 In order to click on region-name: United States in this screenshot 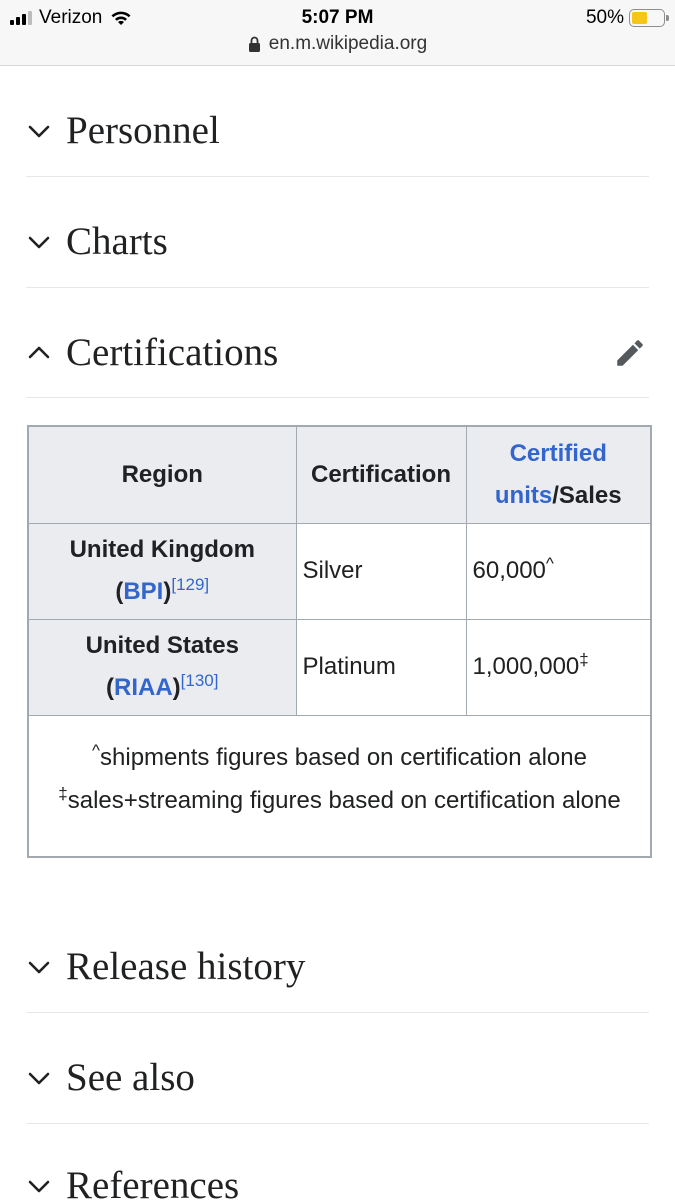, I will do `click(162, 645)`.